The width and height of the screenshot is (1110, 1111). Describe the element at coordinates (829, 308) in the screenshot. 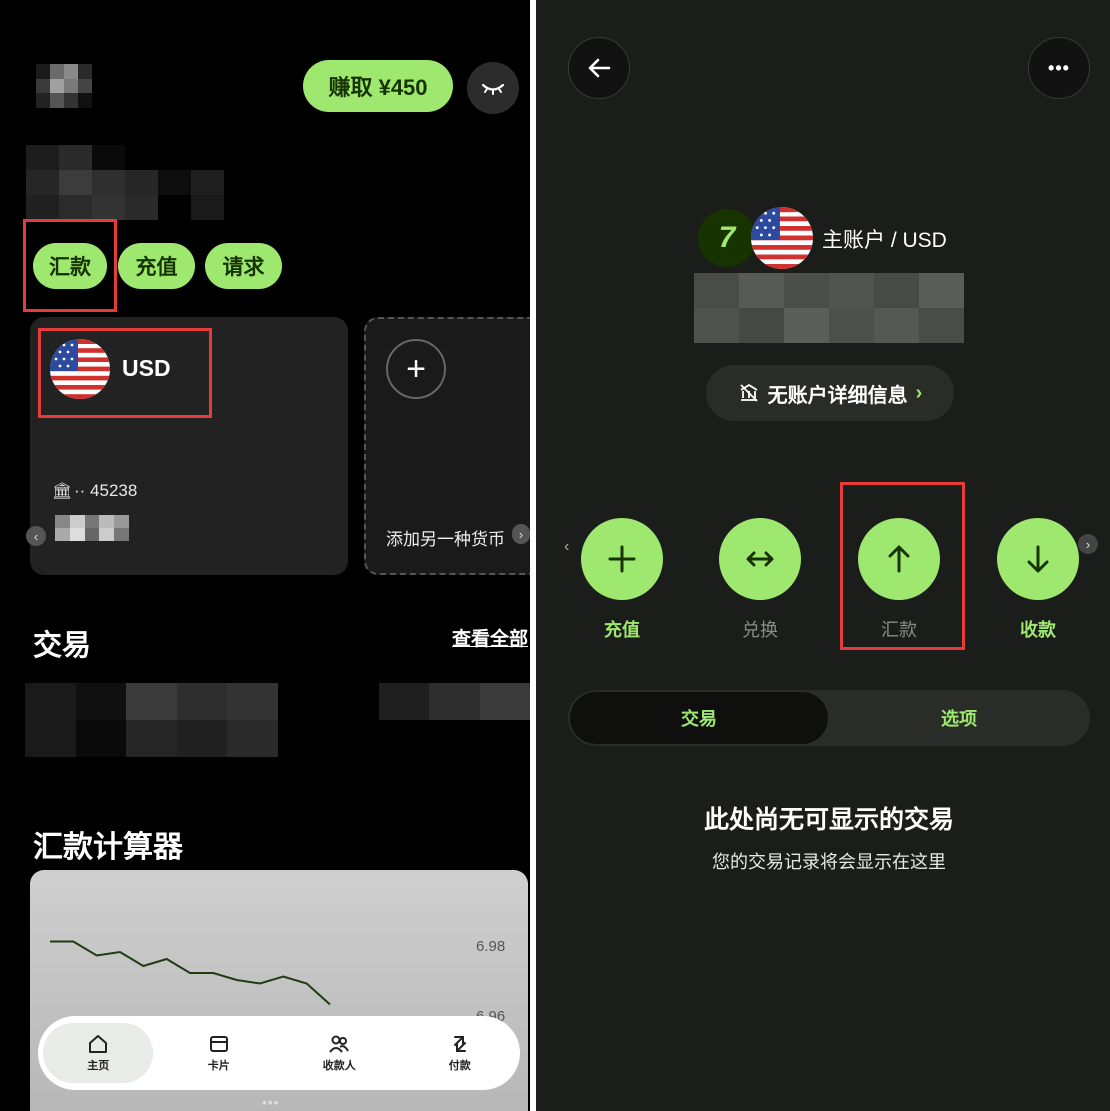

I see `account-balance` at that location.